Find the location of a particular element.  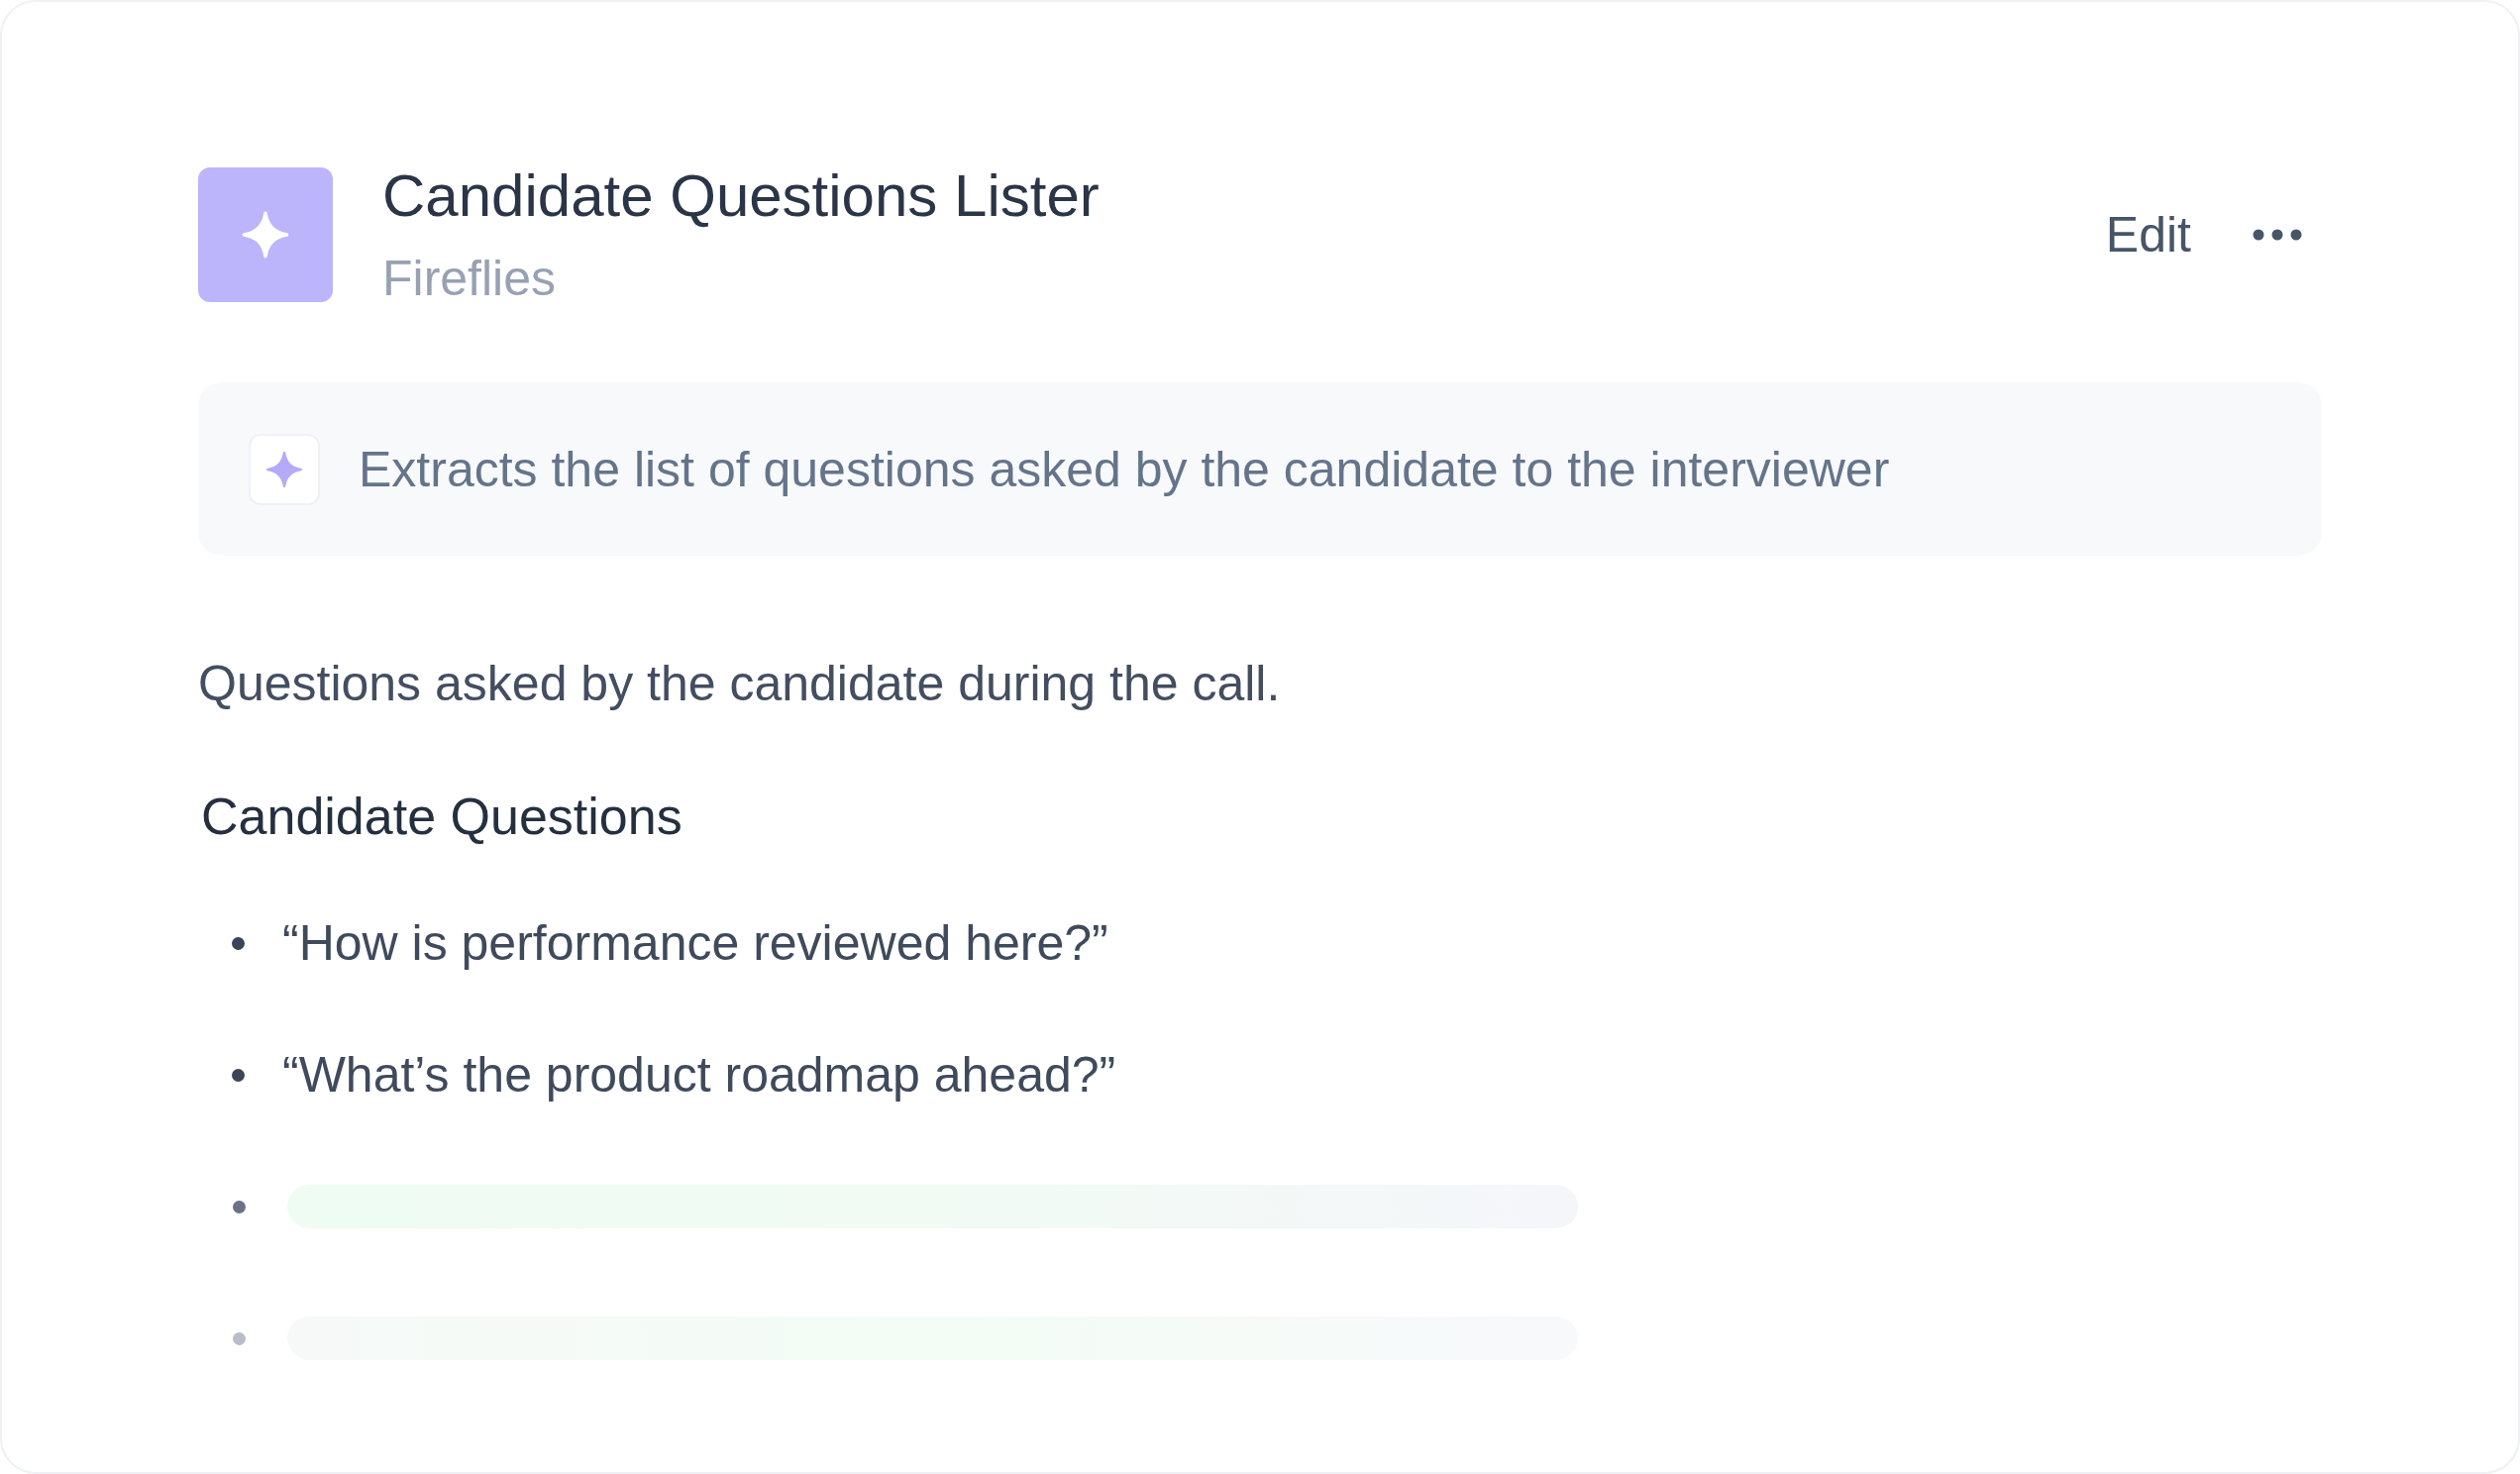

question-text: “How is performance reviewed here?” is located at coordinates (695, 943).